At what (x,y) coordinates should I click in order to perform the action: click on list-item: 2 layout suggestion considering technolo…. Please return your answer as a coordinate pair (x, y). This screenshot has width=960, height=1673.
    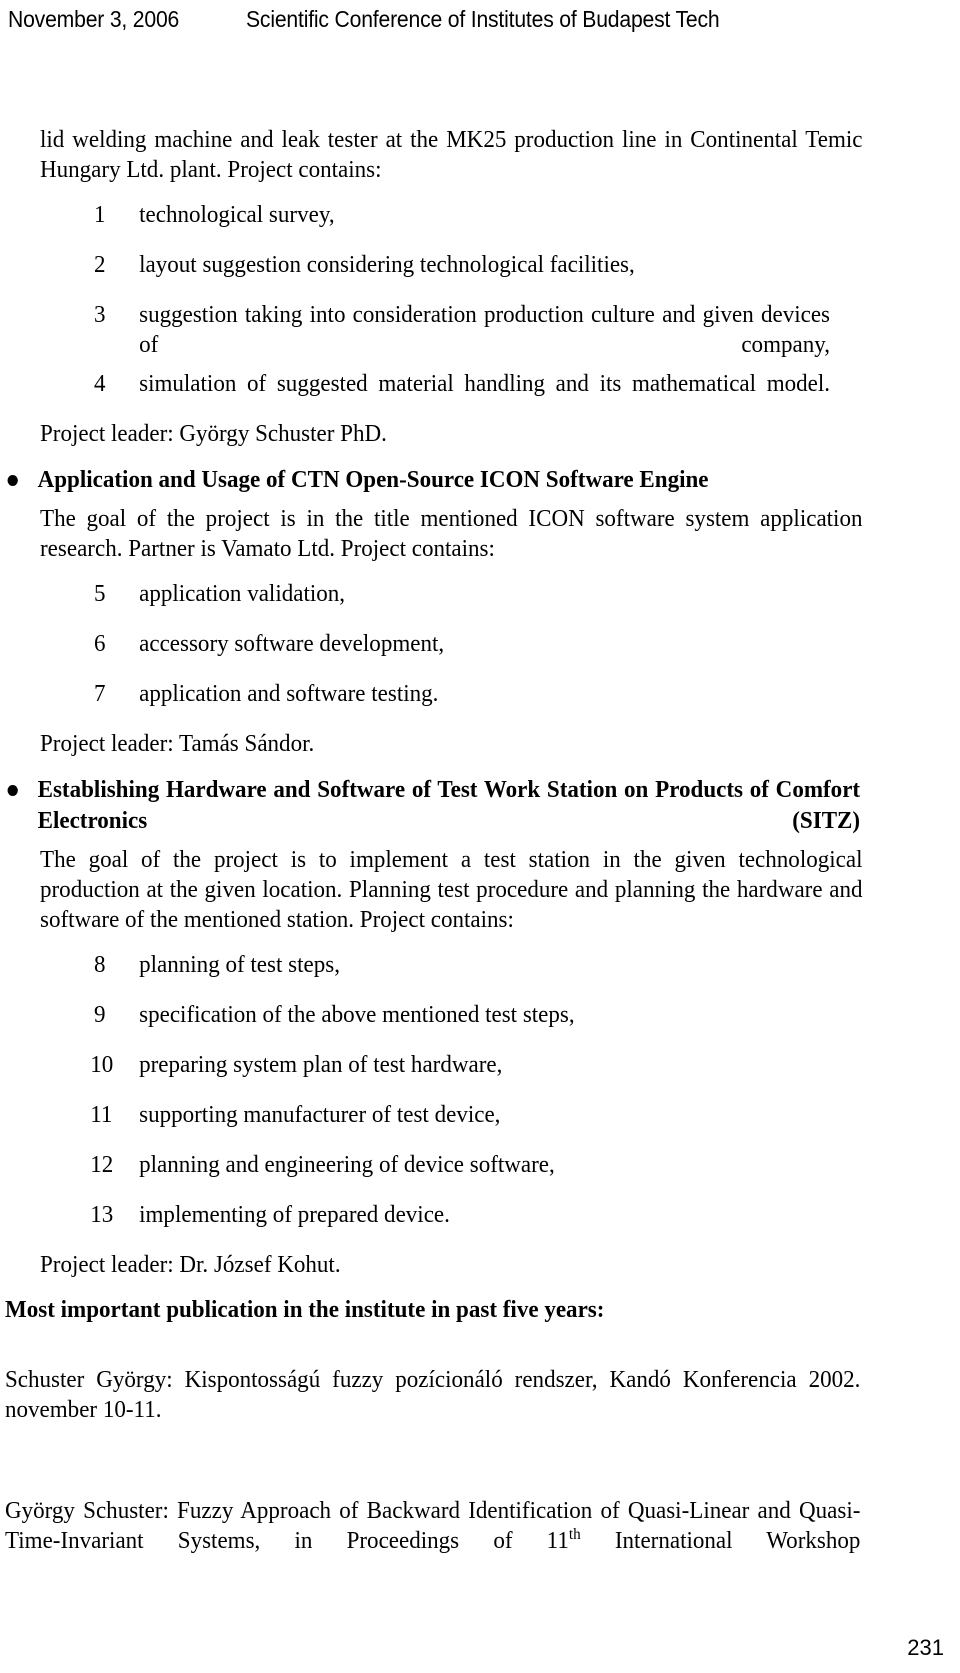
    Looking at the image, I should click on (415, 270).